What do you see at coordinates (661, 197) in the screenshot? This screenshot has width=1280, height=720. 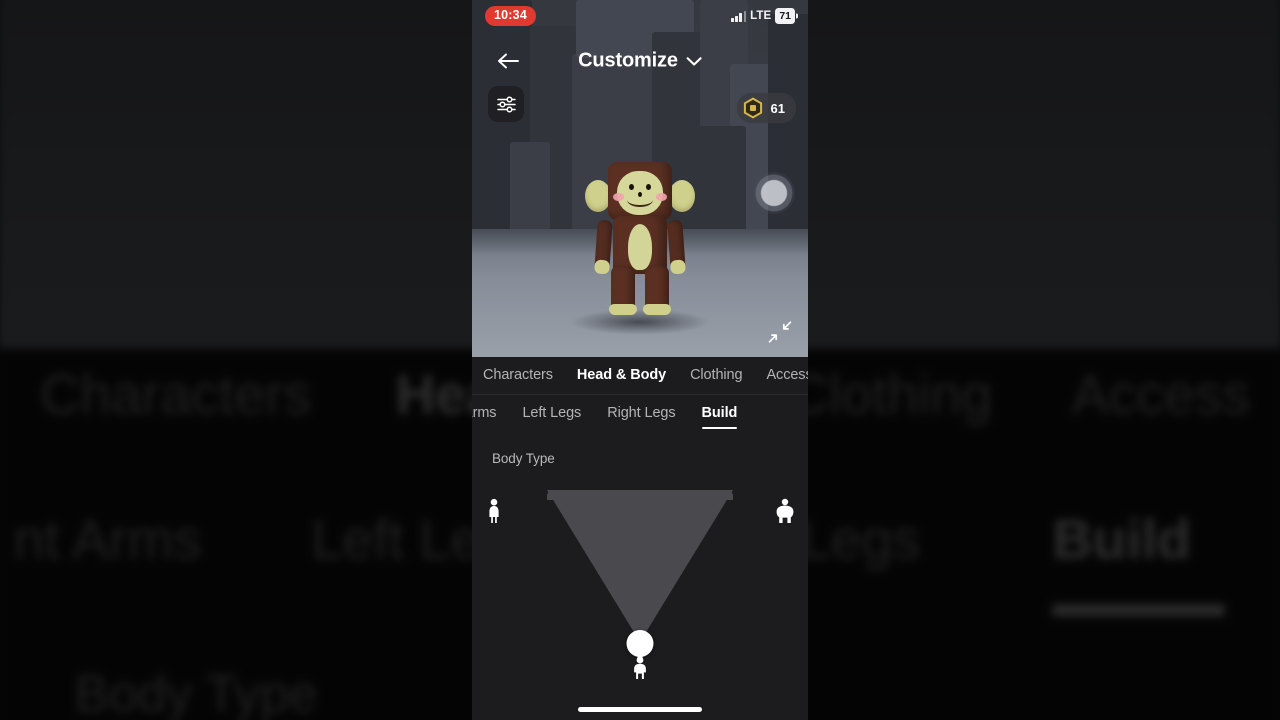 I see `avatar-cheek-right` at bounding box center [661, 197].